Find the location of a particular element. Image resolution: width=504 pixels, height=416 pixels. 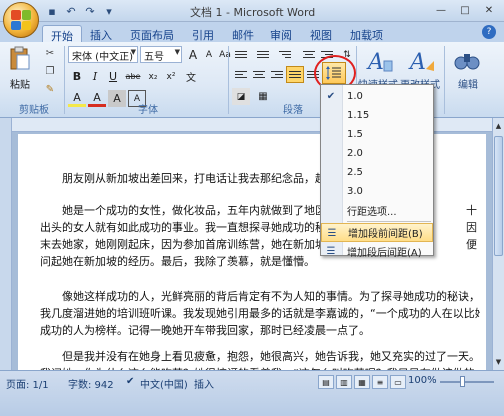

word-count: 字数: 942 is located at coordinates (91, 383).